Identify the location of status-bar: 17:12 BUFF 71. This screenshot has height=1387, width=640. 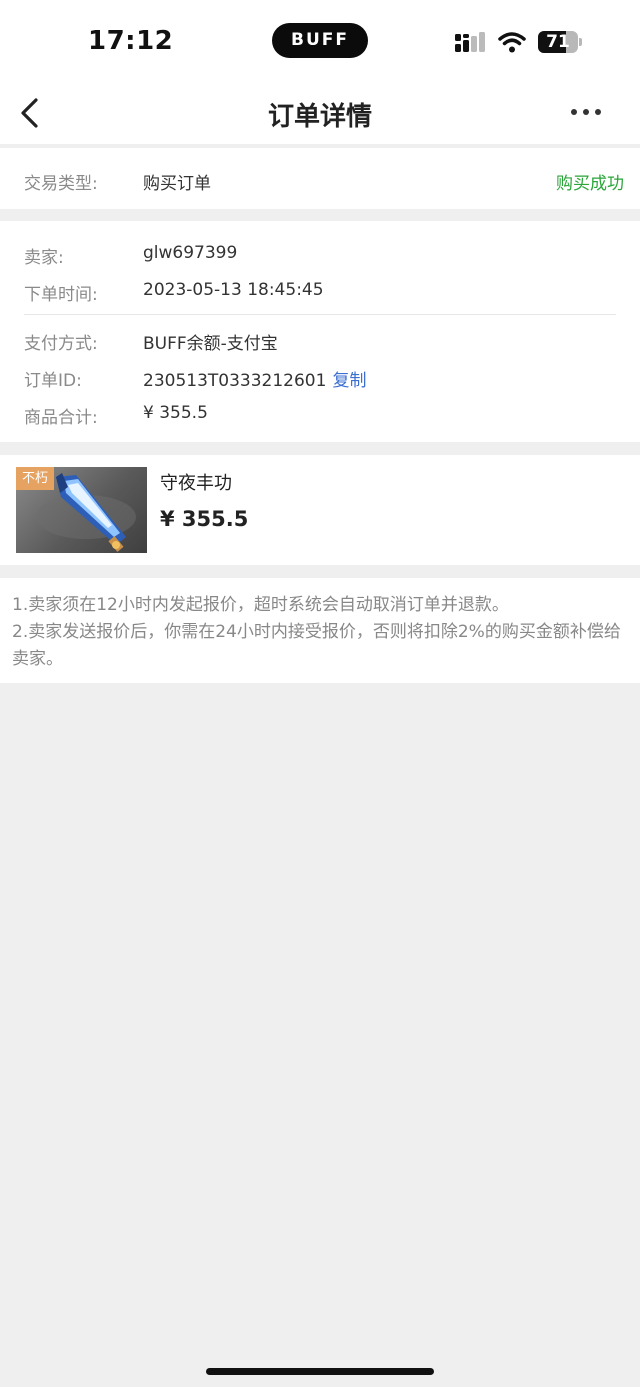
(320, 41).